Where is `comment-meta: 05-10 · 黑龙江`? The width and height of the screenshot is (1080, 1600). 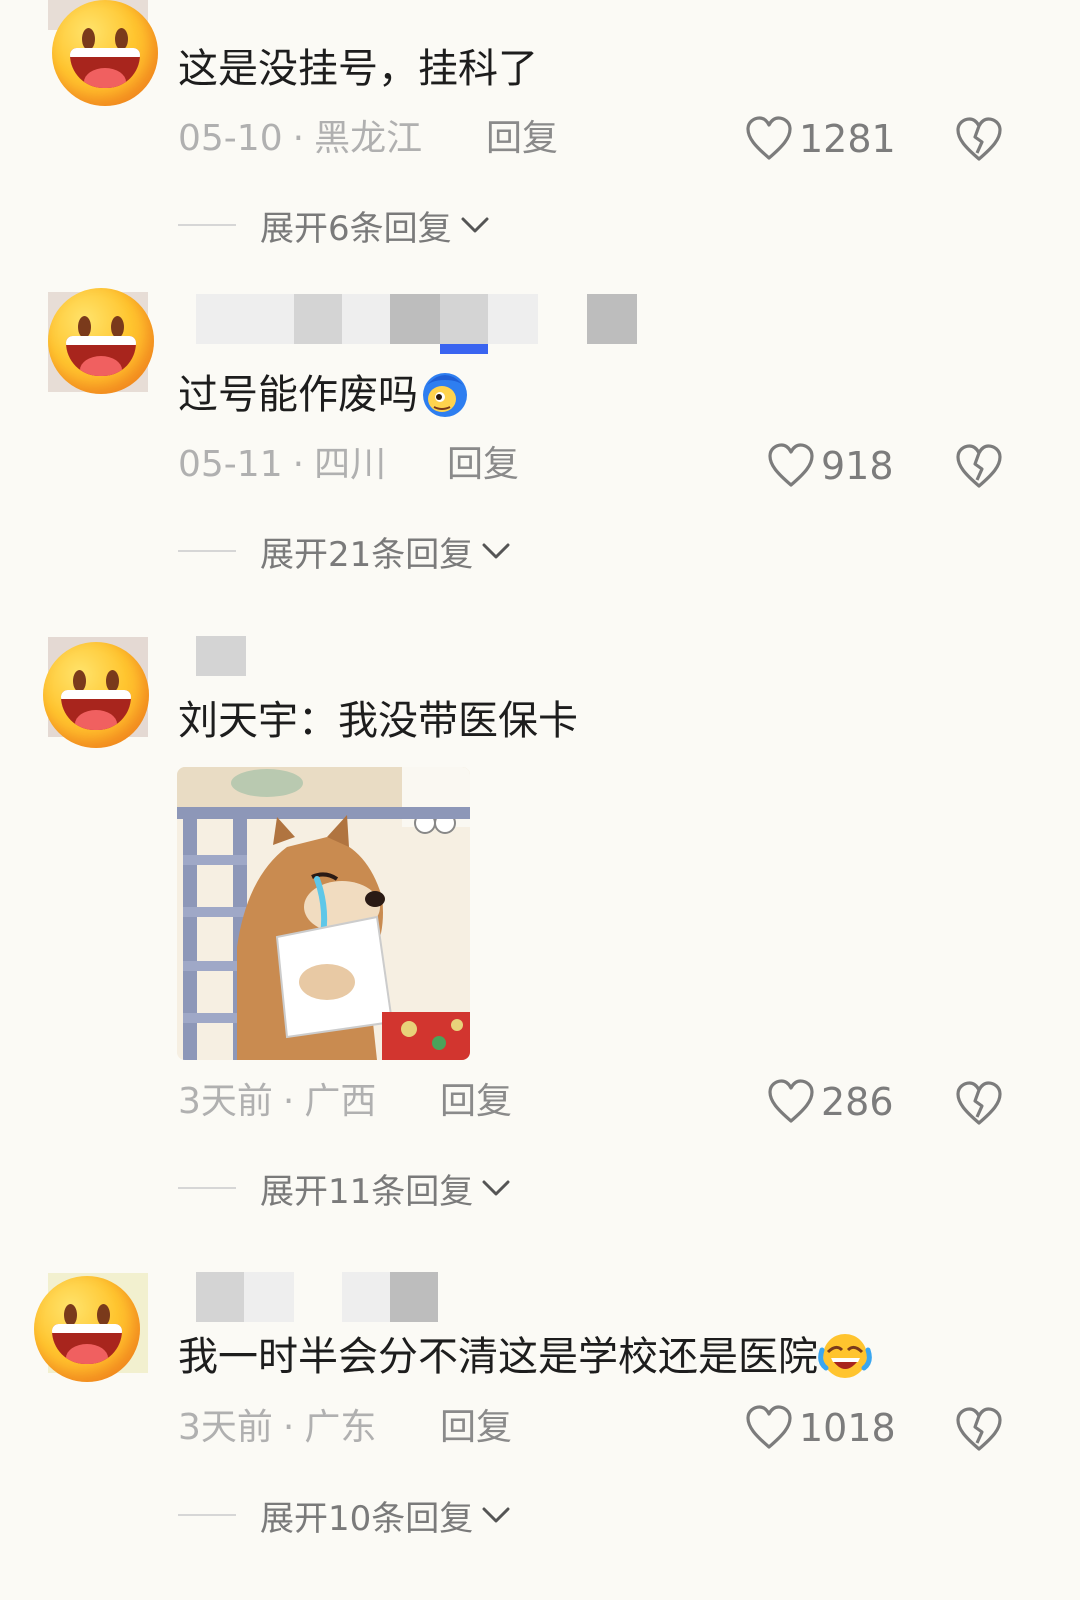
comment-meta: 05-10 · 黑龙江 is located at coordinates (300, 139).